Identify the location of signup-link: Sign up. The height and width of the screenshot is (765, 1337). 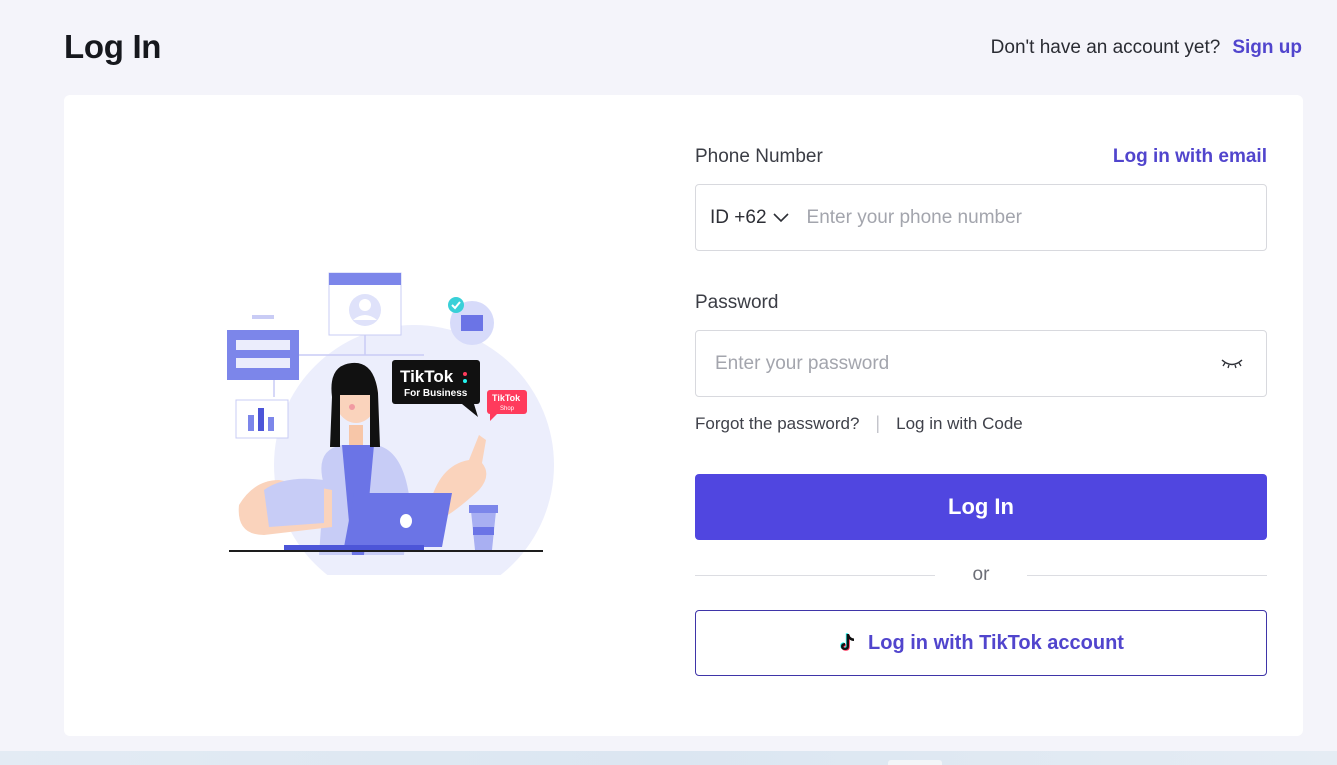
(1267, 48).